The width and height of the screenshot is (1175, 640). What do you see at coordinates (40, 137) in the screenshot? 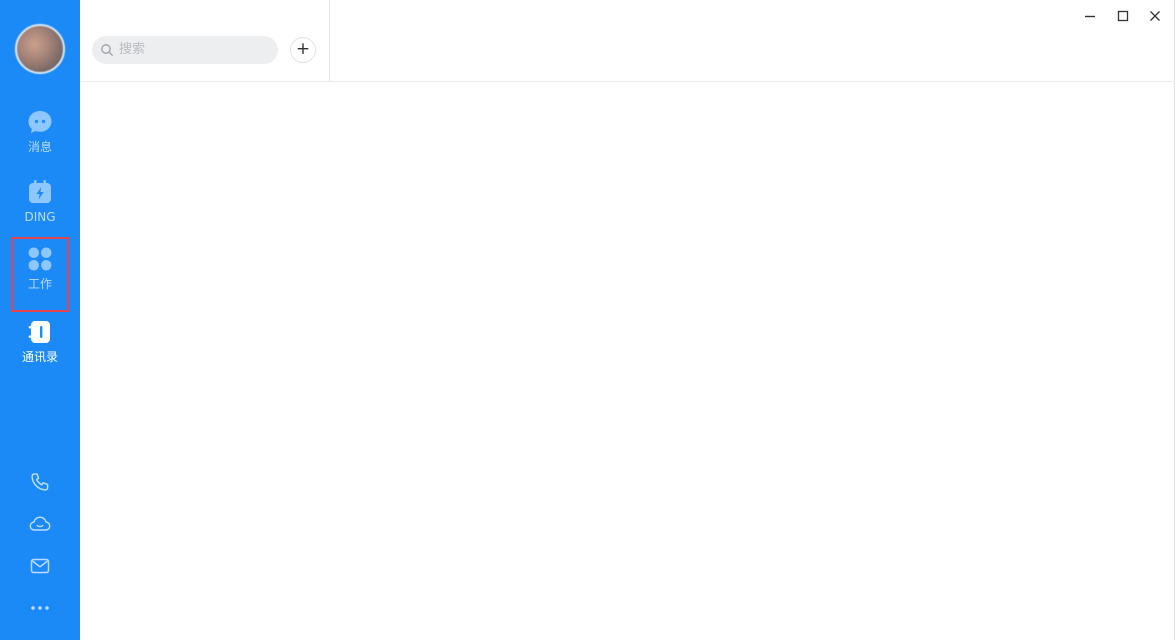
I see `nav-item-messages: 消息` at bounding box center [40, 137].